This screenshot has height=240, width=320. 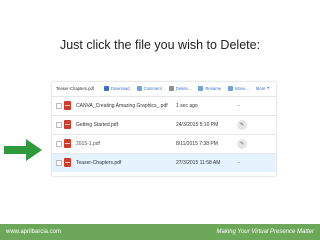 What do you see at coordinates (152, 88) in the screenshot?
I see `comment-label: Comment` at bounding box center [152, 88].